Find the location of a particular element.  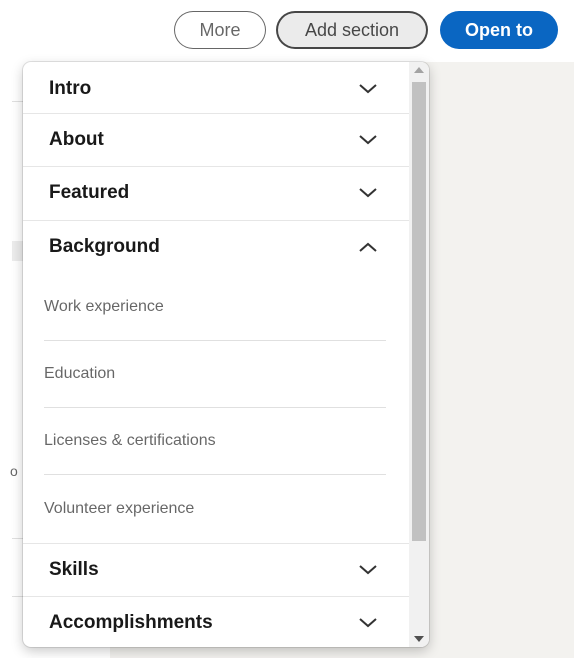

open-to-button: Open to is located at coordinates (499, 30).